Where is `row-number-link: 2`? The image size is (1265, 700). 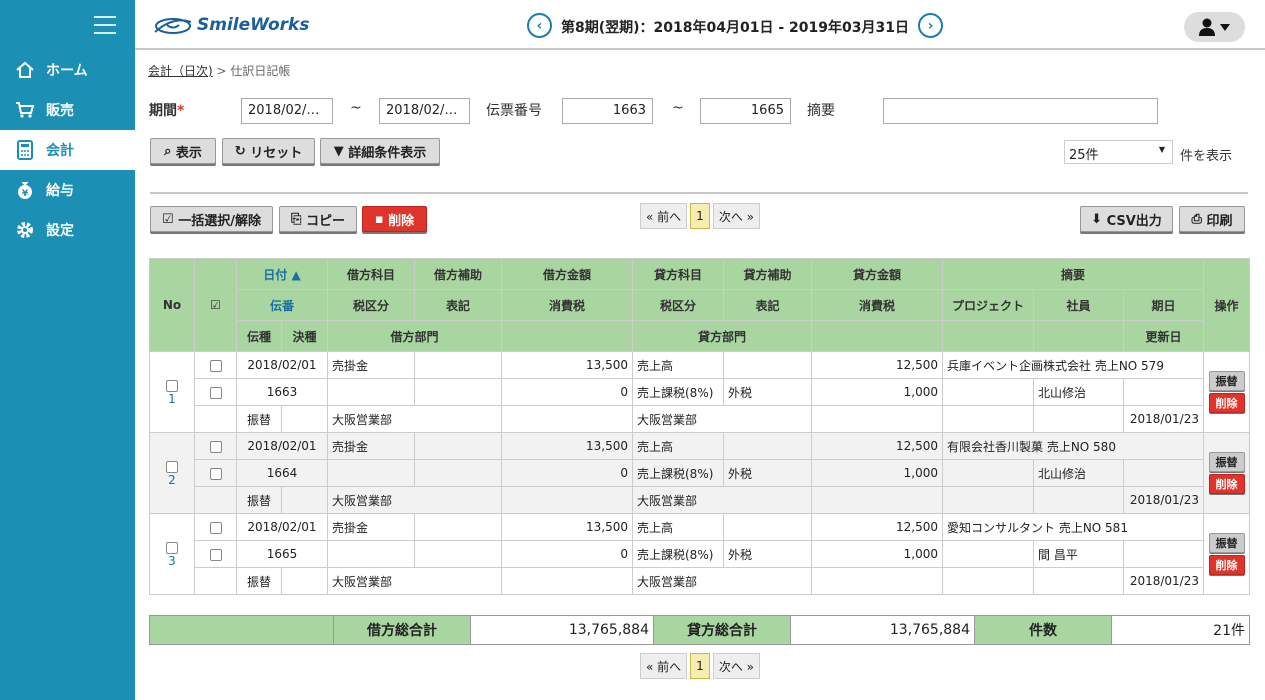 row-number-link: 2 is located at coordinates (172, 480).